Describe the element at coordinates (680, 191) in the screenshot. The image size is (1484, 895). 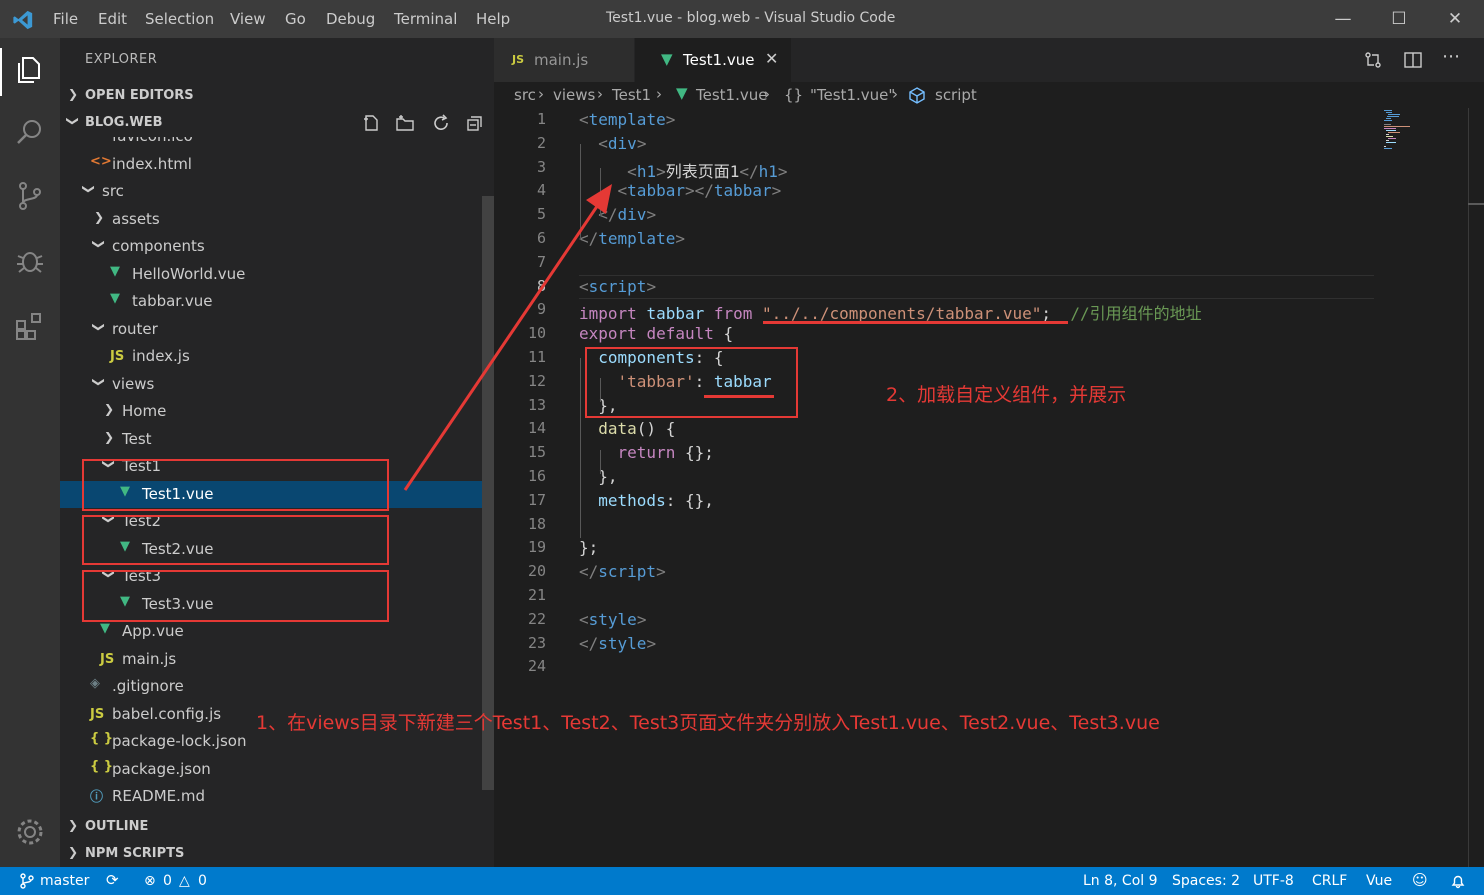
I see `code-line: <tabbar></tabbar>` at that location.